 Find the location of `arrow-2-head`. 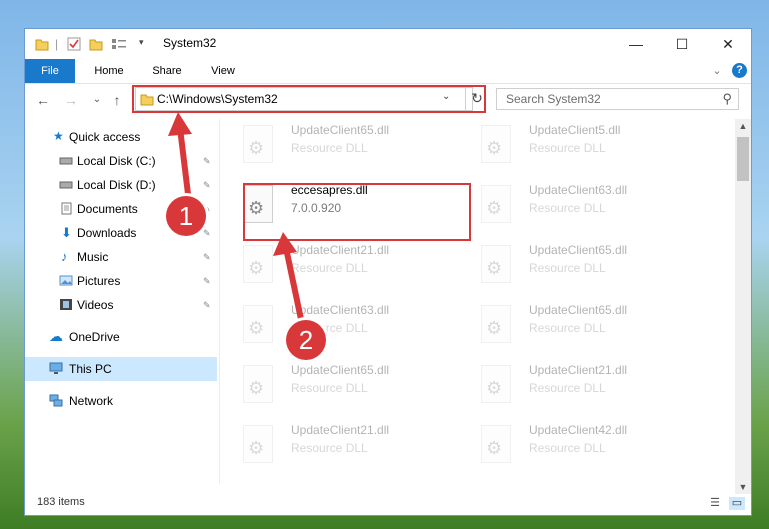

arrow-2-head is located at coordinates (285, 244).